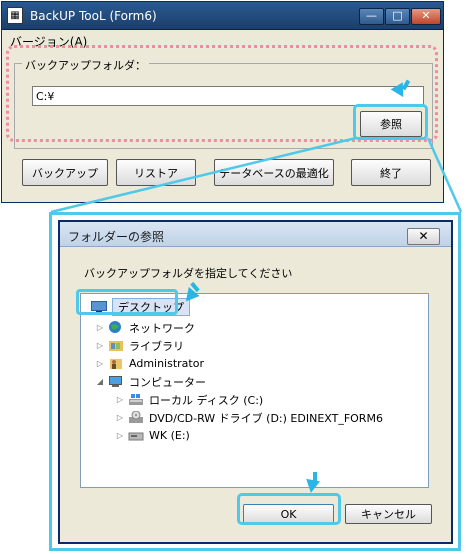 Image resolution: width=476 pixels, height=554 pixels. Describe the element at coordinates (391, 172) in the screenshot. I see `exit-button: 終了` at that location.